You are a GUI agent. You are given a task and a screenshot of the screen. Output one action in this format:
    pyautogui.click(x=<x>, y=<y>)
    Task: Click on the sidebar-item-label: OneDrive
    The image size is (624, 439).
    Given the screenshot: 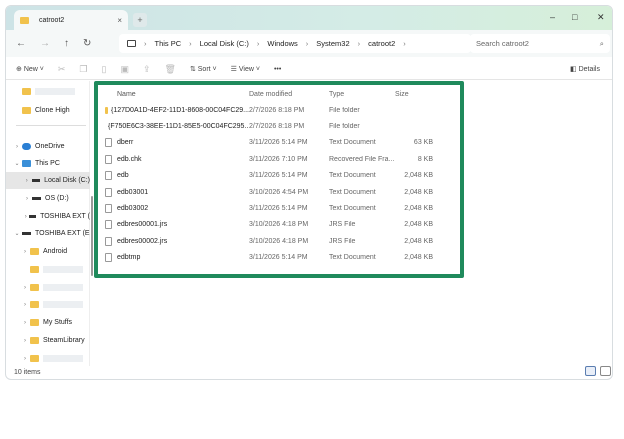 What is the action you would take?
    pyautogui.click(x=50, y=146)
    